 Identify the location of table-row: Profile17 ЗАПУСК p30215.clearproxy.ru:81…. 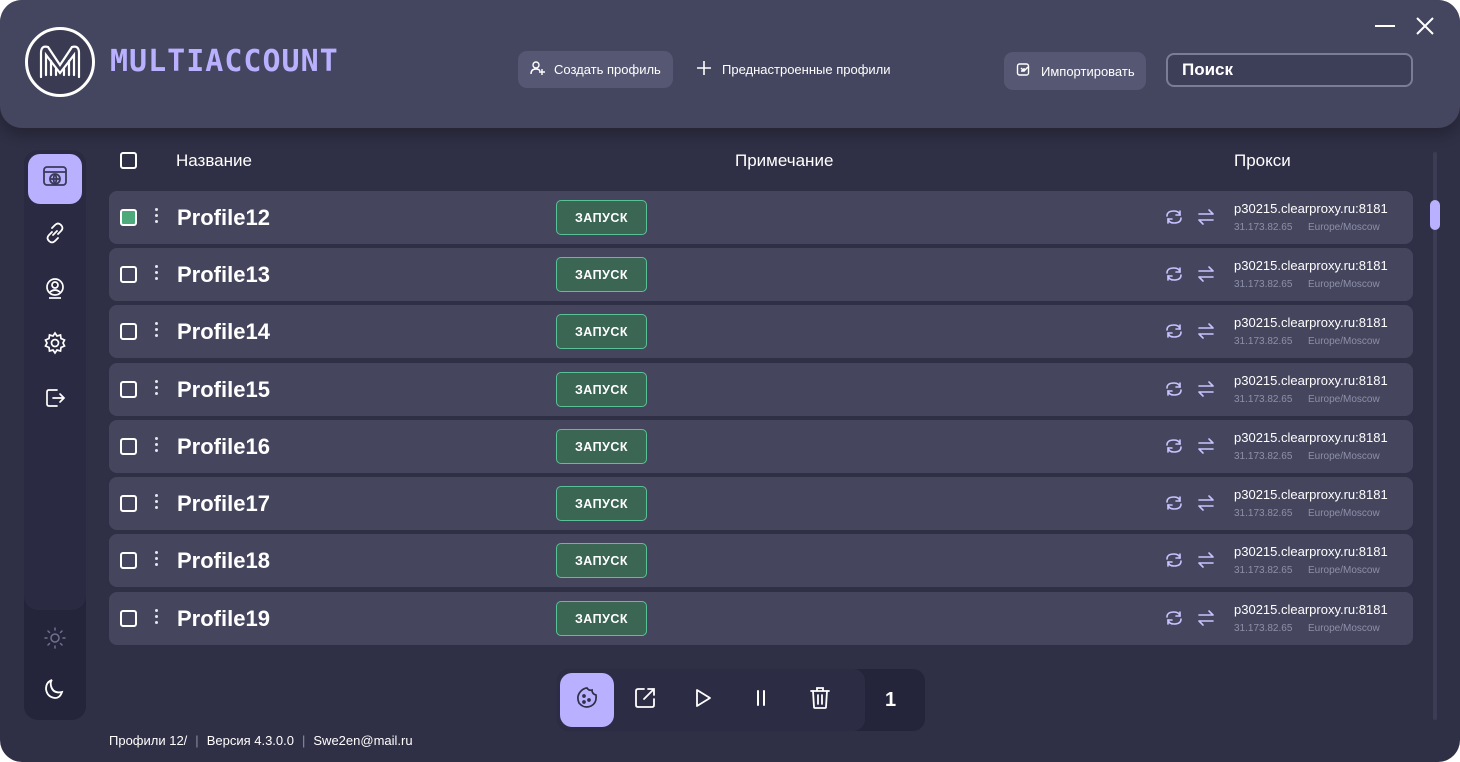
(761, 503).